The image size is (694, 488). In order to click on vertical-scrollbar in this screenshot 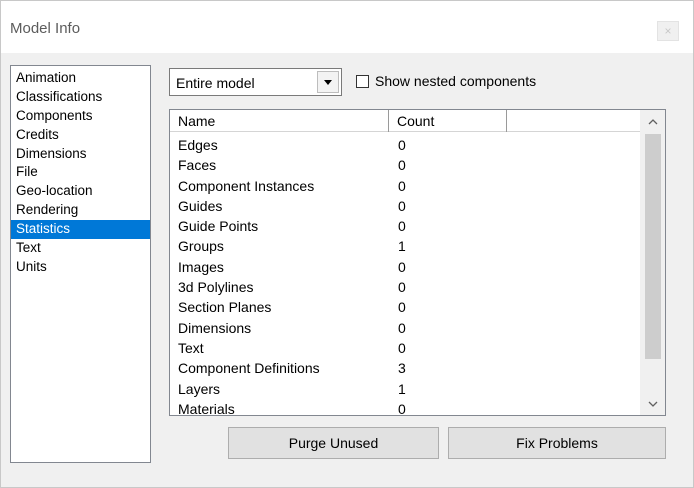, I will do `click(652, 262)`.